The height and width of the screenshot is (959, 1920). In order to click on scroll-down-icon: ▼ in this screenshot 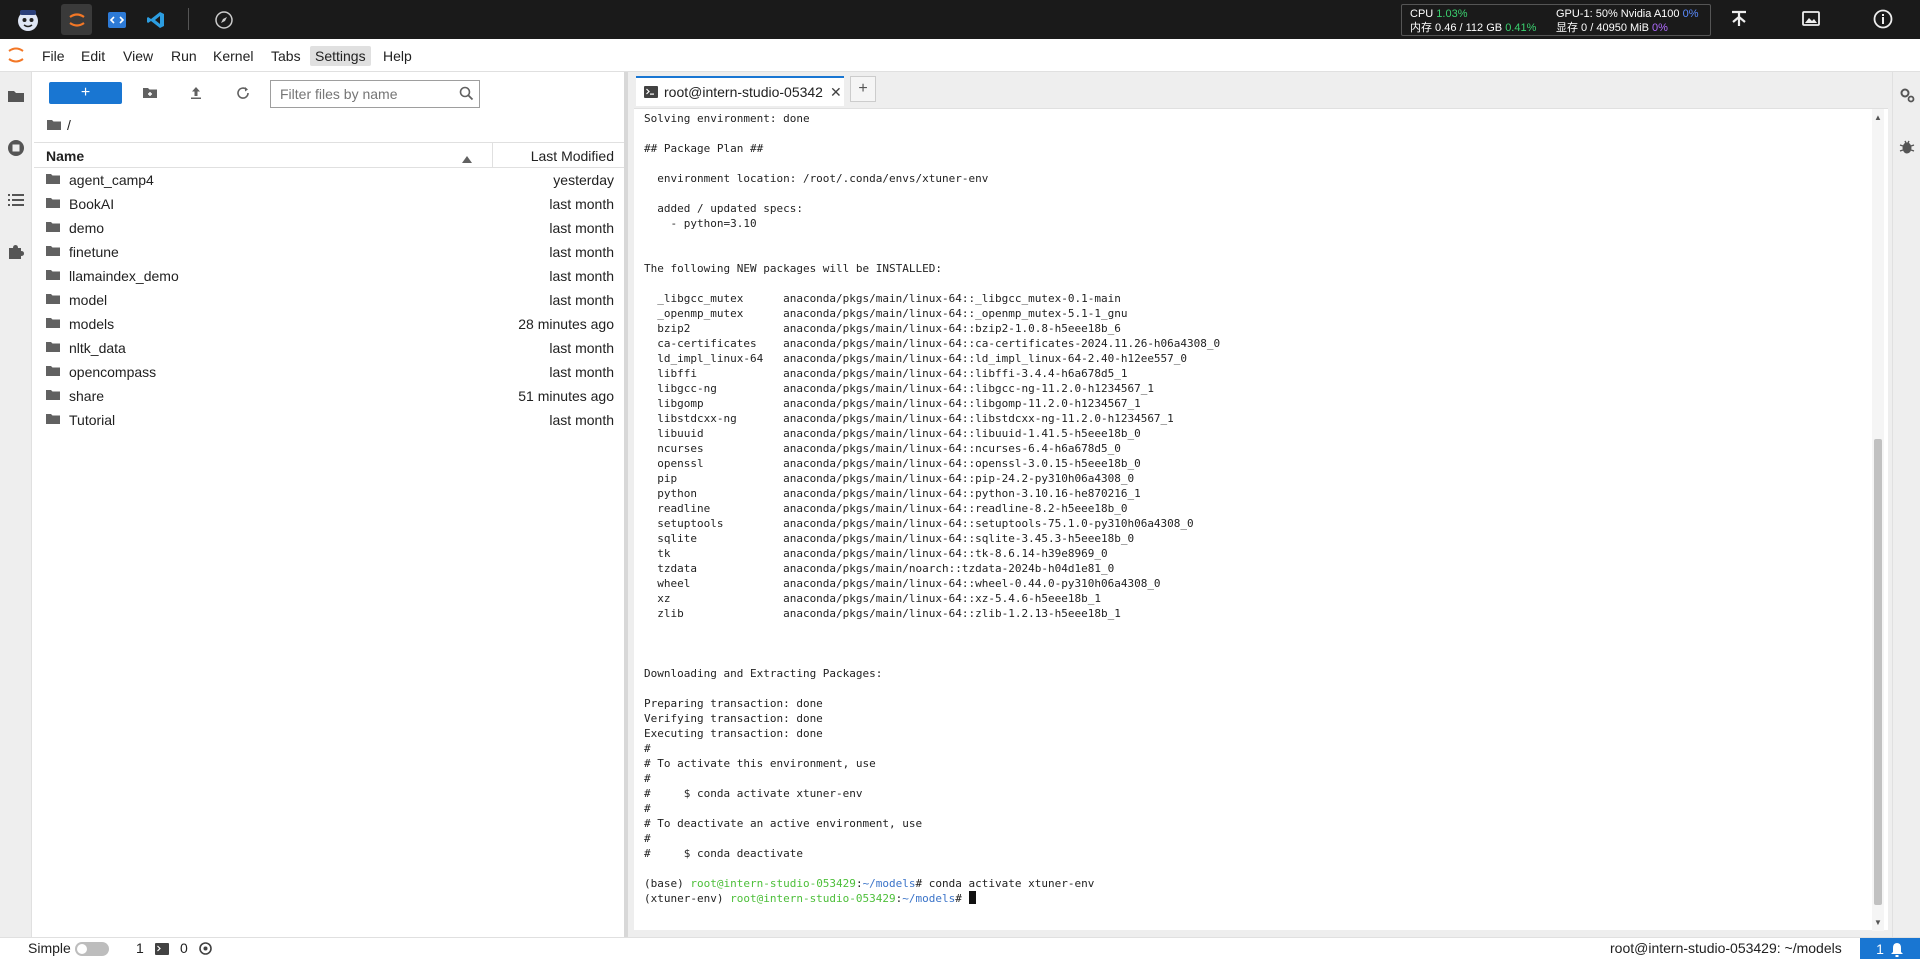, I will do `click(1878, 922)`.